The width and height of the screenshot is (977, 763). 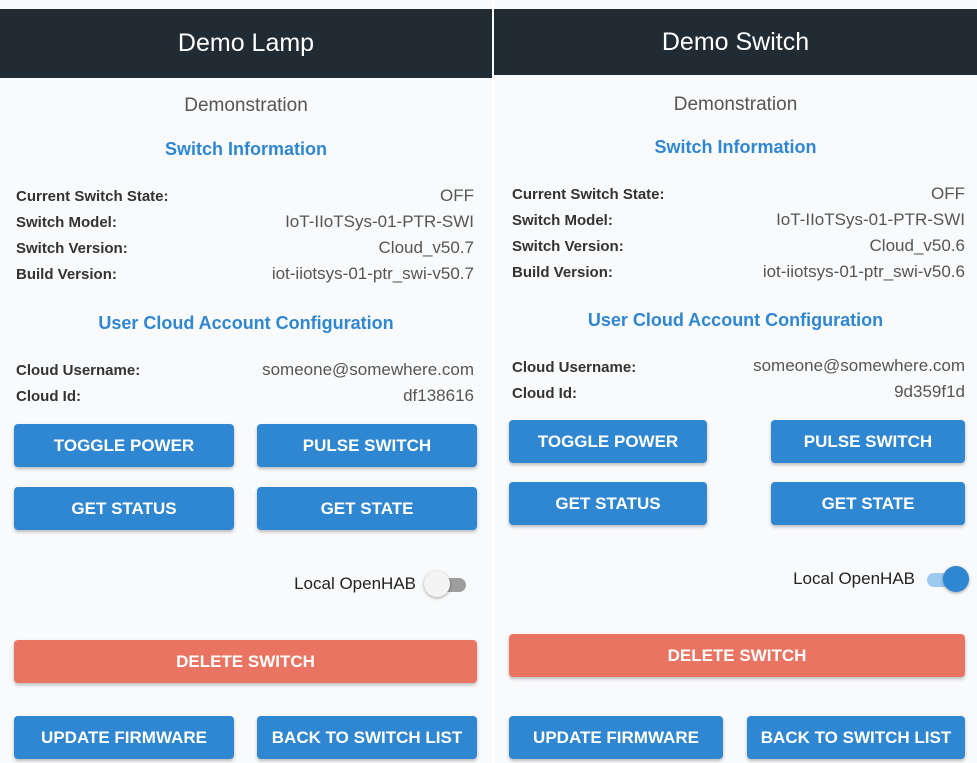 What do you see at coordinates (917, 245) in the screenshot?
I see `switch-version-value: Cloud_v50.6` at bounding box center [917, 245].